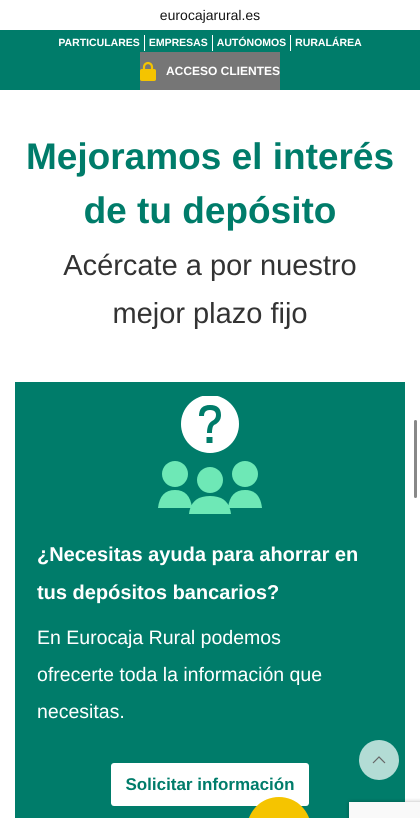 The width and height of the screenshot is (420, 818). What do you see at coordinates (178, 43) in the screenshot?
I see `nav-link: EMPRESAS` at bounding box center [178, 43].